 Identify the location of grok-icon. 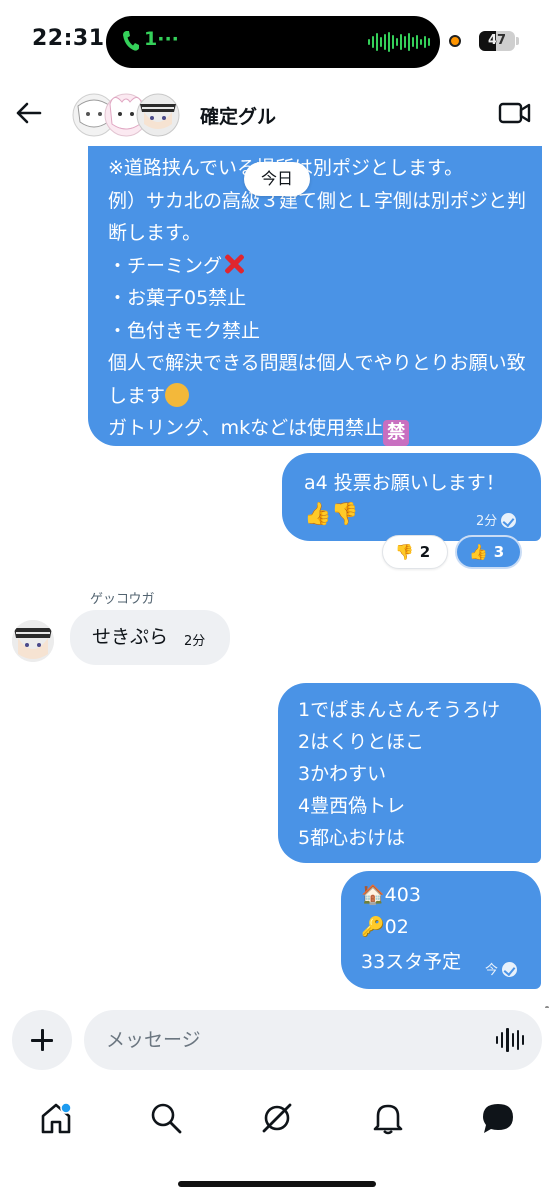
(277, 1118).